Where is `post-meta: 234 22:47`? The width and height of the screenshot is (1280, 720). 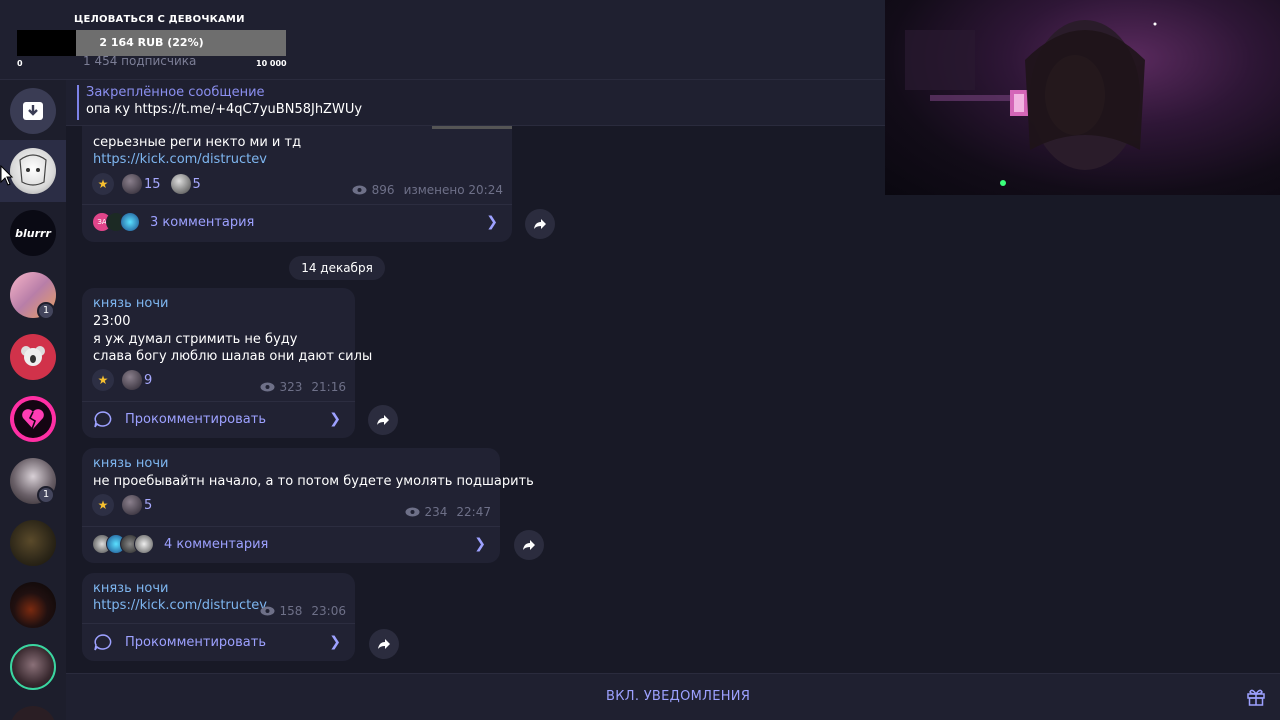
post-meta: 234 22:47 is located at coordinates (448, 512).